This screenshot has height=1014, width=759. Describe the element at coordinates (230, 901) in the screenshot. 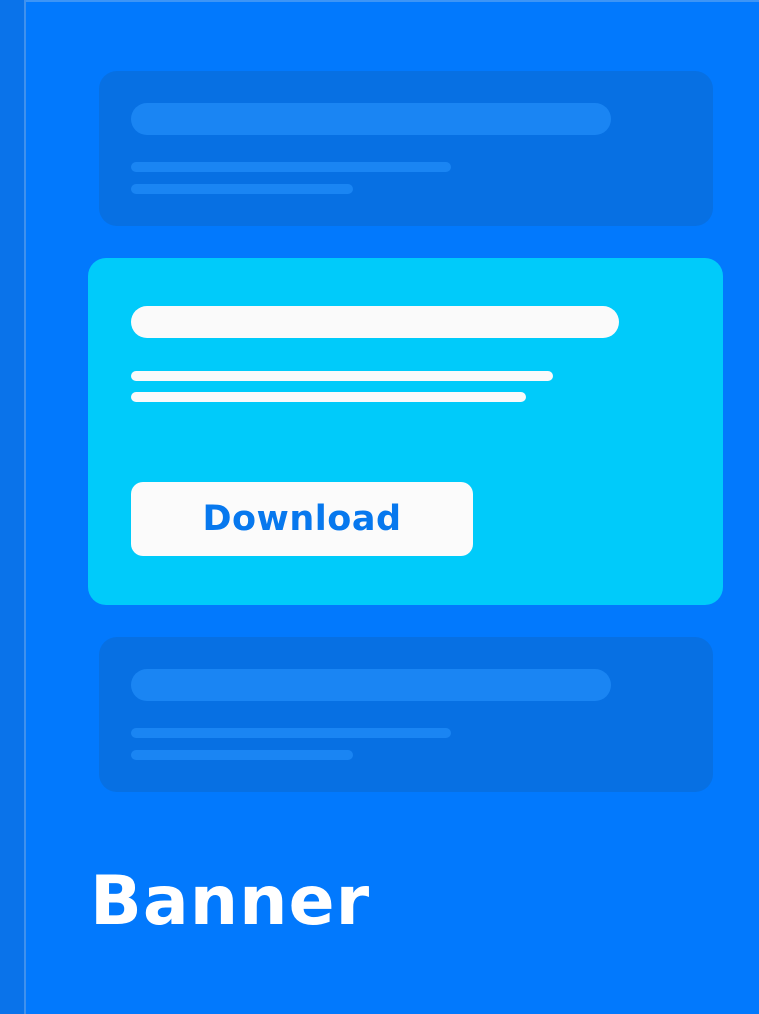

I see `banner-title: Banner` at that location.